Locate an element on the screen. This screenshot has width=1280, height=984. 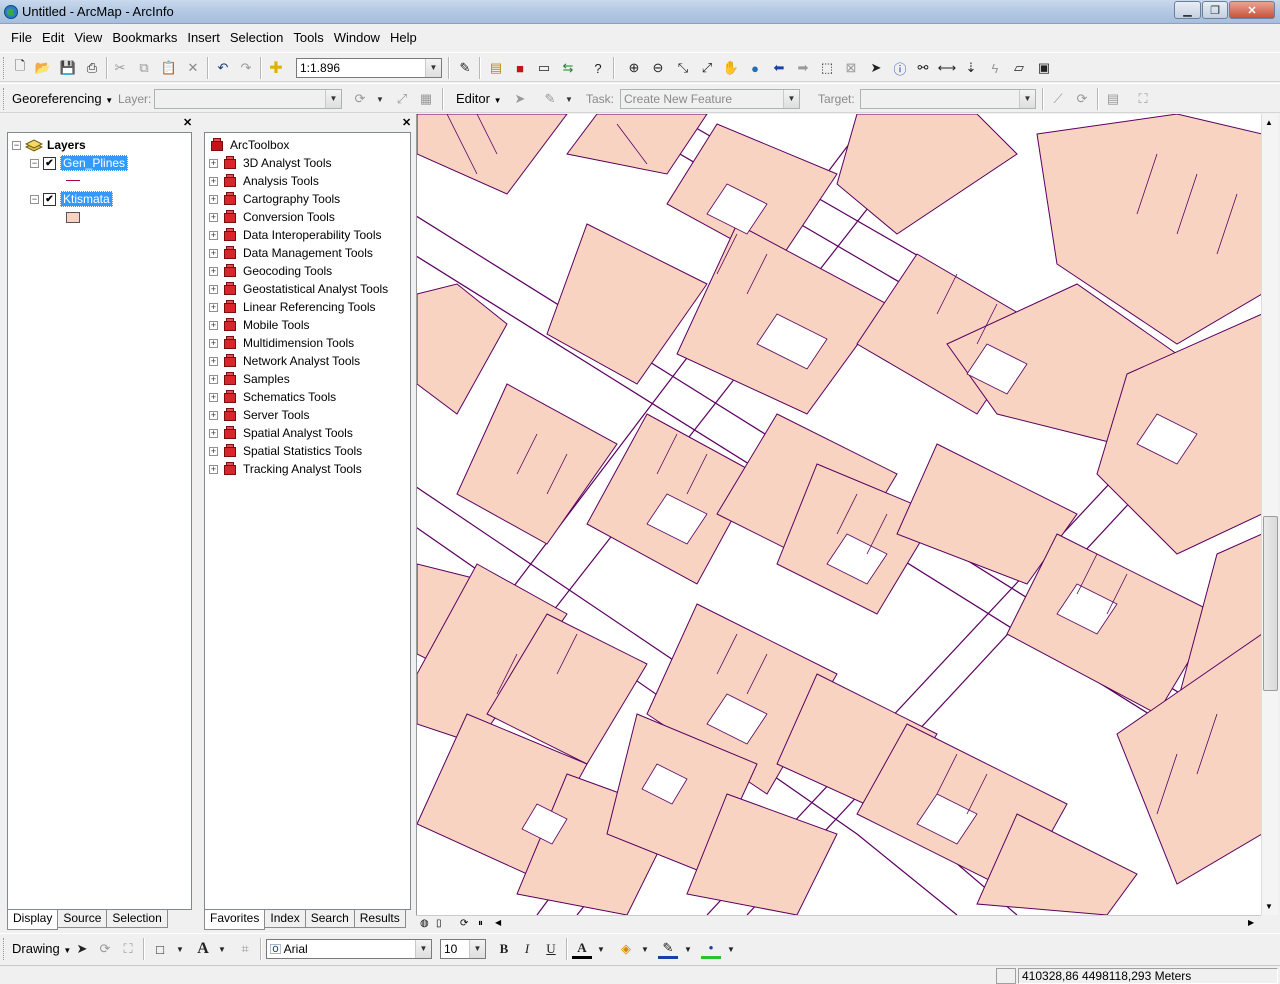
maximize-button: ❐ is located at coordinates (1215, 10).